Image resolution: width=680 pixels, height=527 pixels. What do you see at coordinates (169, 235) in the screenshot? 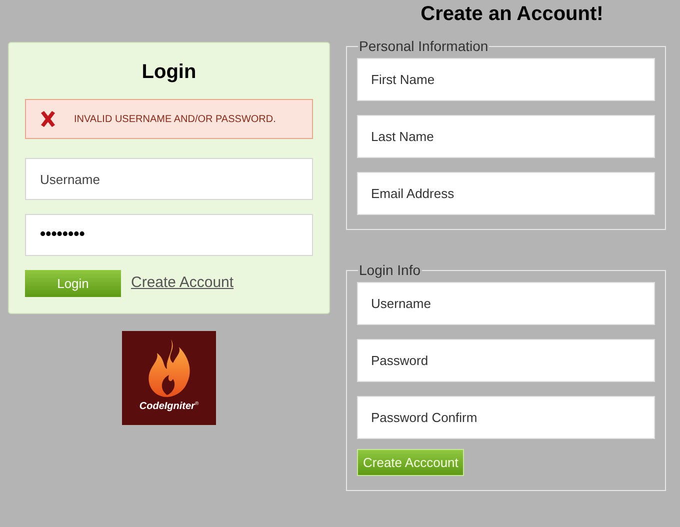
I see `input-field: ••••••••` at bounding box center [169, 235].